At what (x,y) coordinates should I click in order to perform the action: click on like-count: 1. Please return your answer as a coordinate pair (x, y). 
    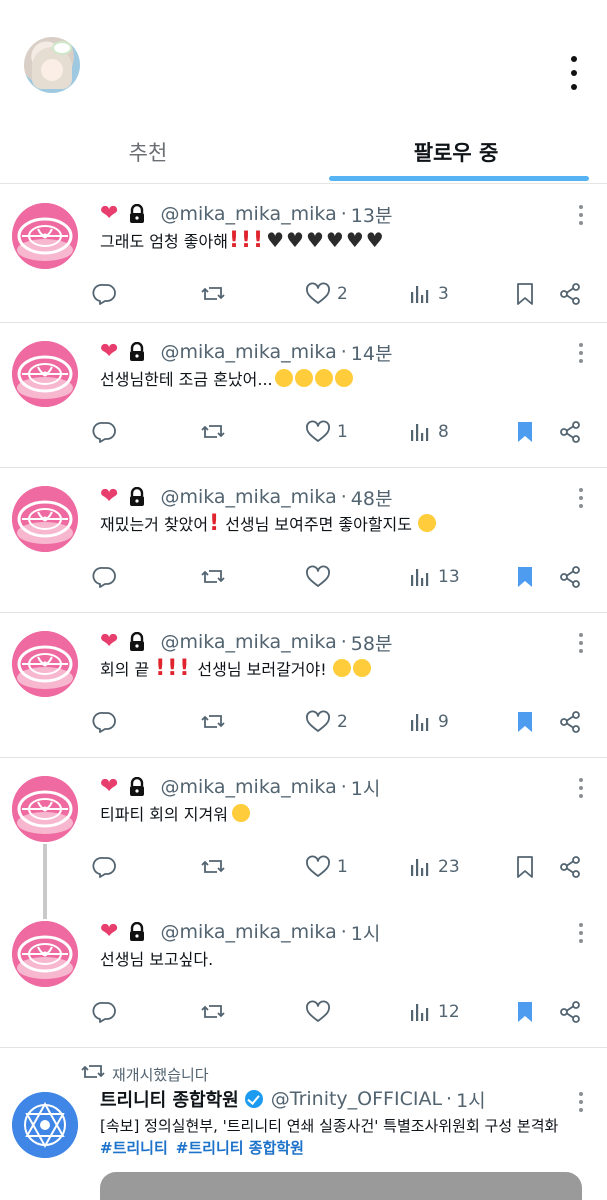
    Looking at the image, I should click on (342, 867).